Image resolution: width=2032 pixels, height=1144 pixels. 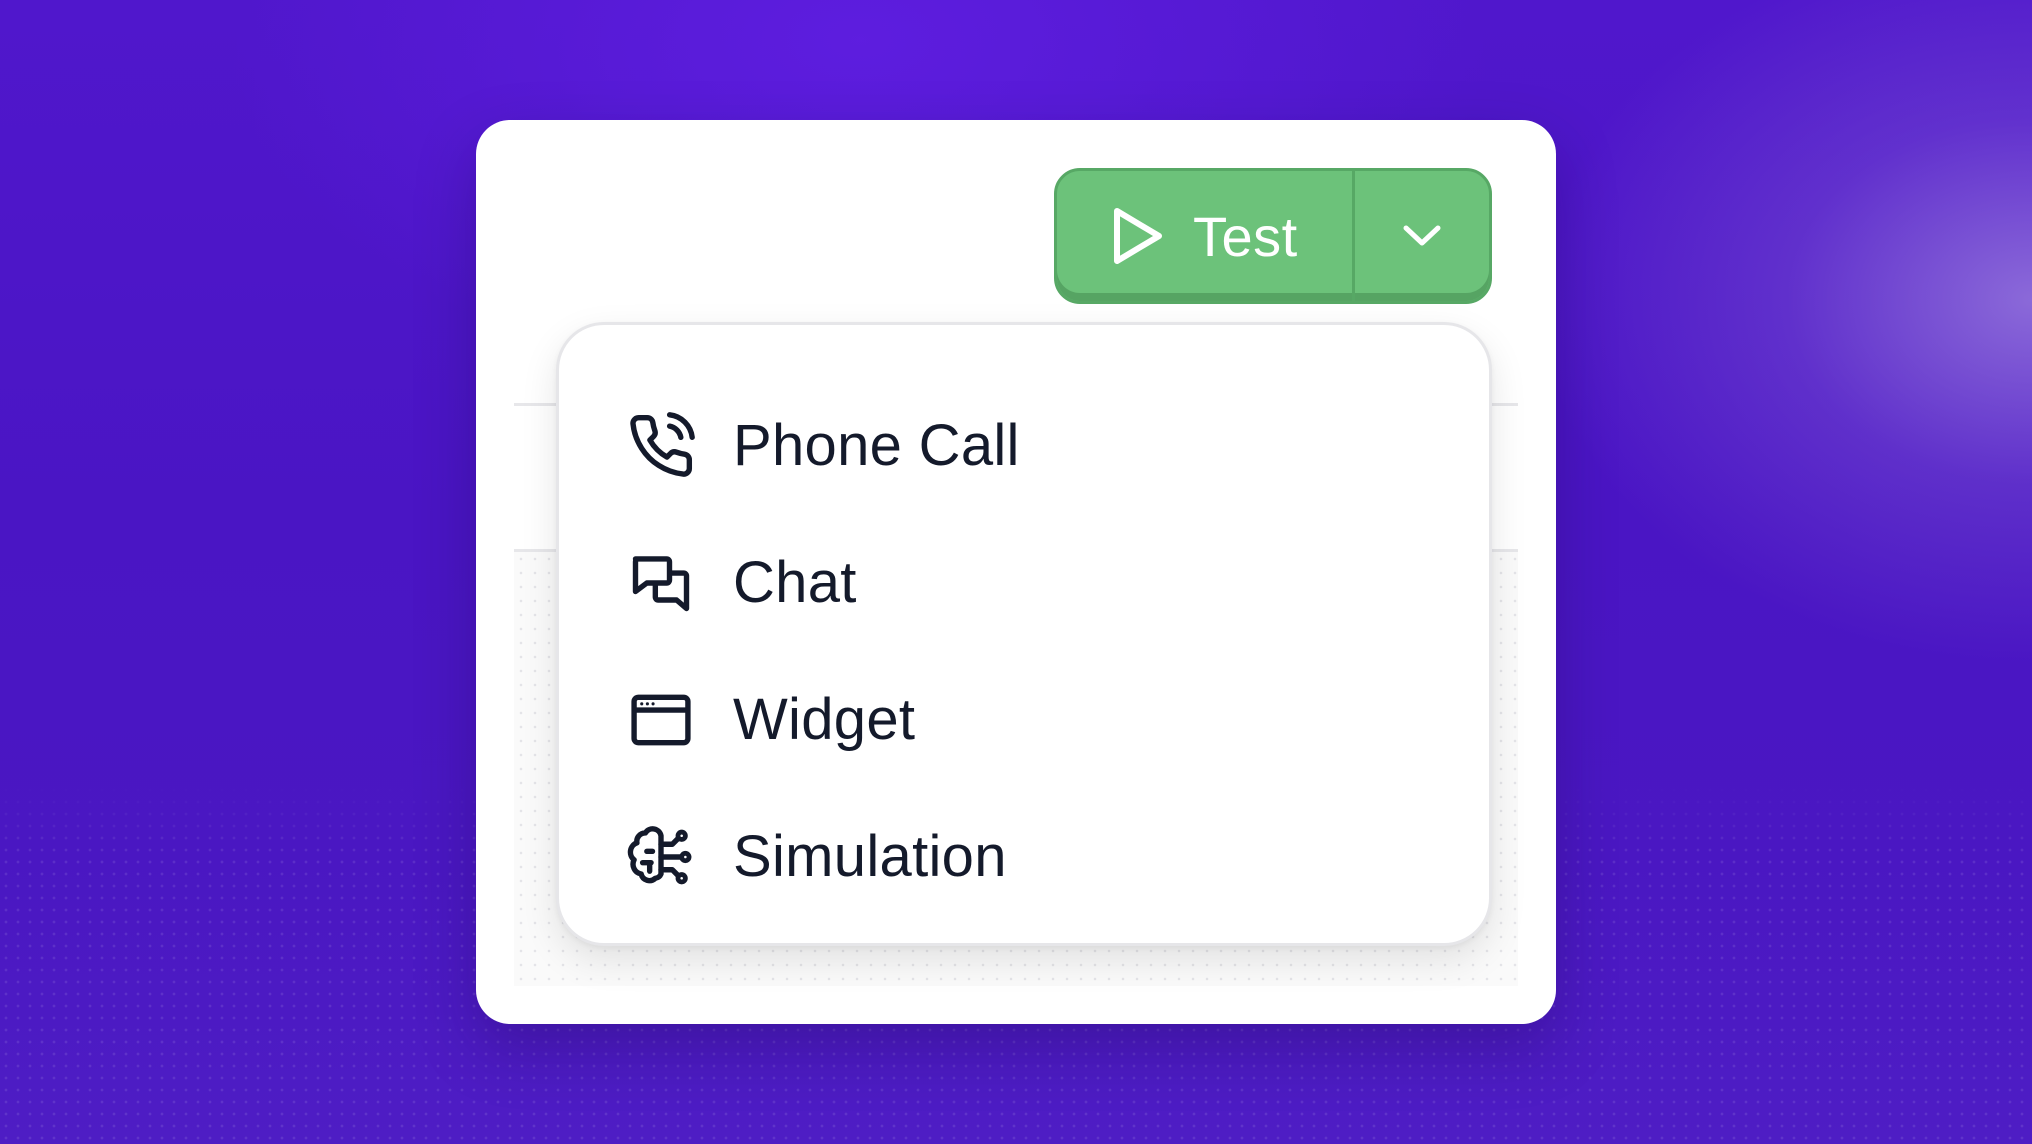 What do you see at coordinates (1245, 236) in the screenshot?
I see `test-button-label: Test` at bounding box center [1245, 236].